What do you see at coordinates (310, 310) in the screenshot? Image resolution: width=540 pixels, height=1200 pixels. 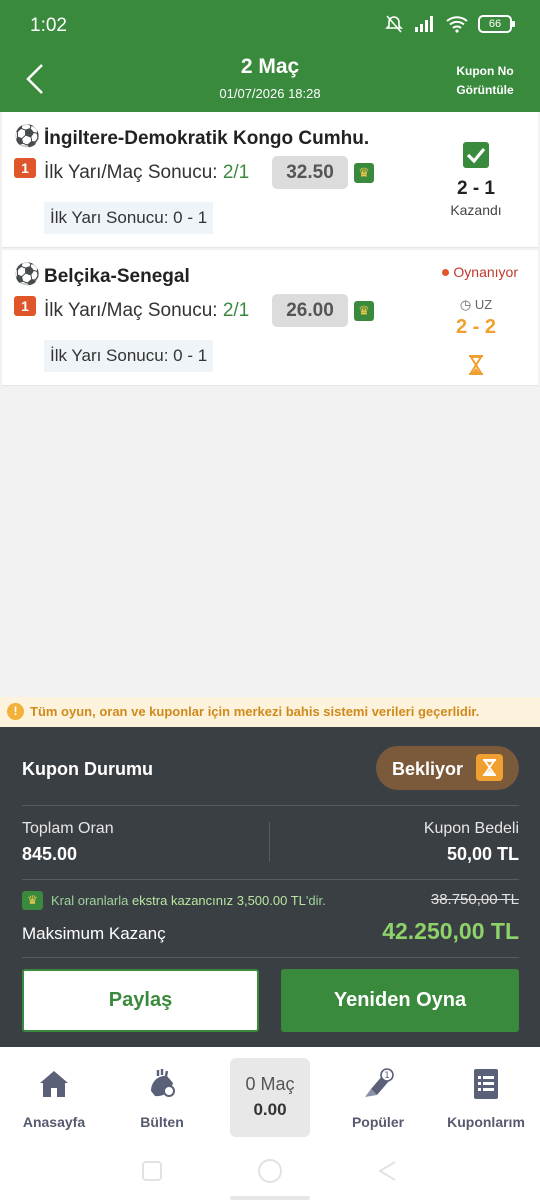 I see `odd-value: 26.00` at bounding box center [310, 310].